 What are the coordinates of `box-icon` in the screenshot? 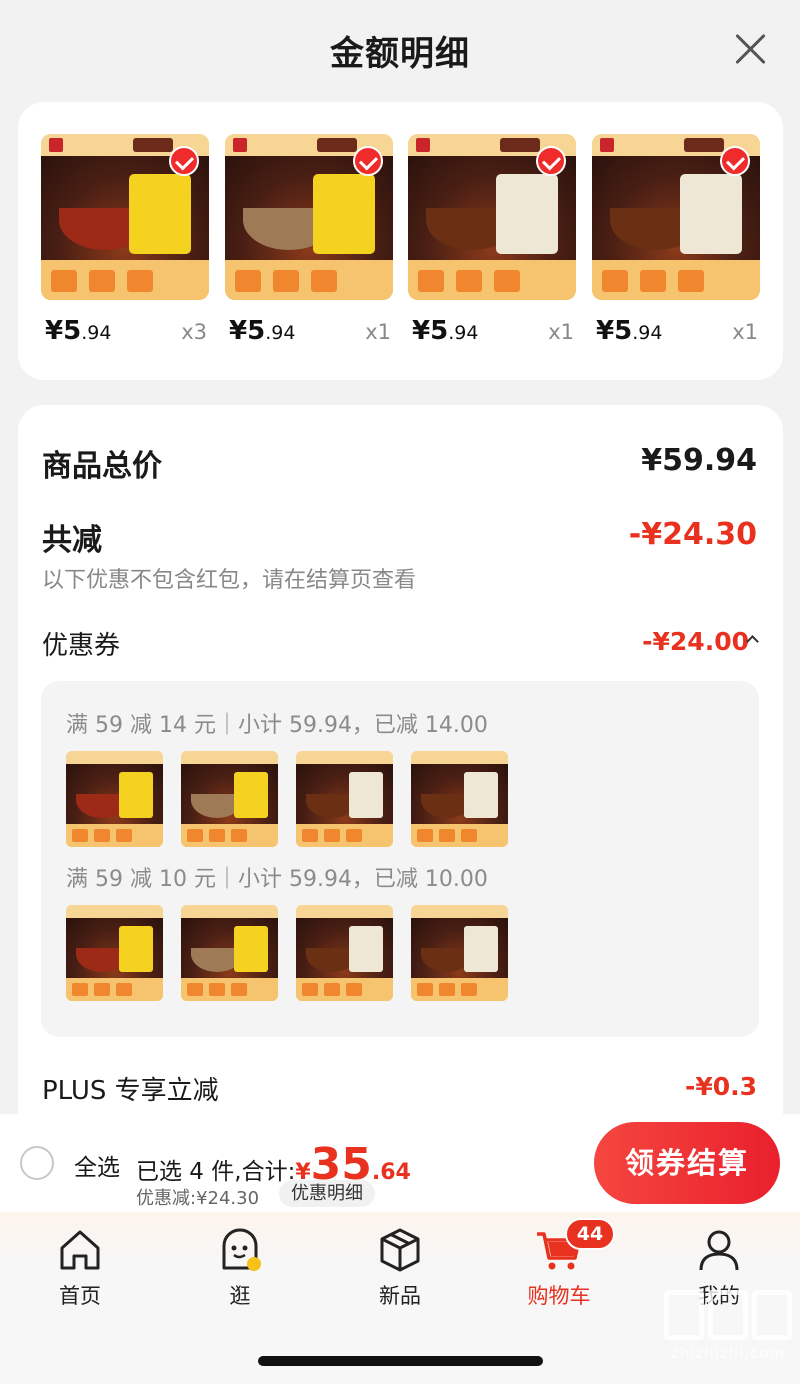 It's located at (400, 1250).